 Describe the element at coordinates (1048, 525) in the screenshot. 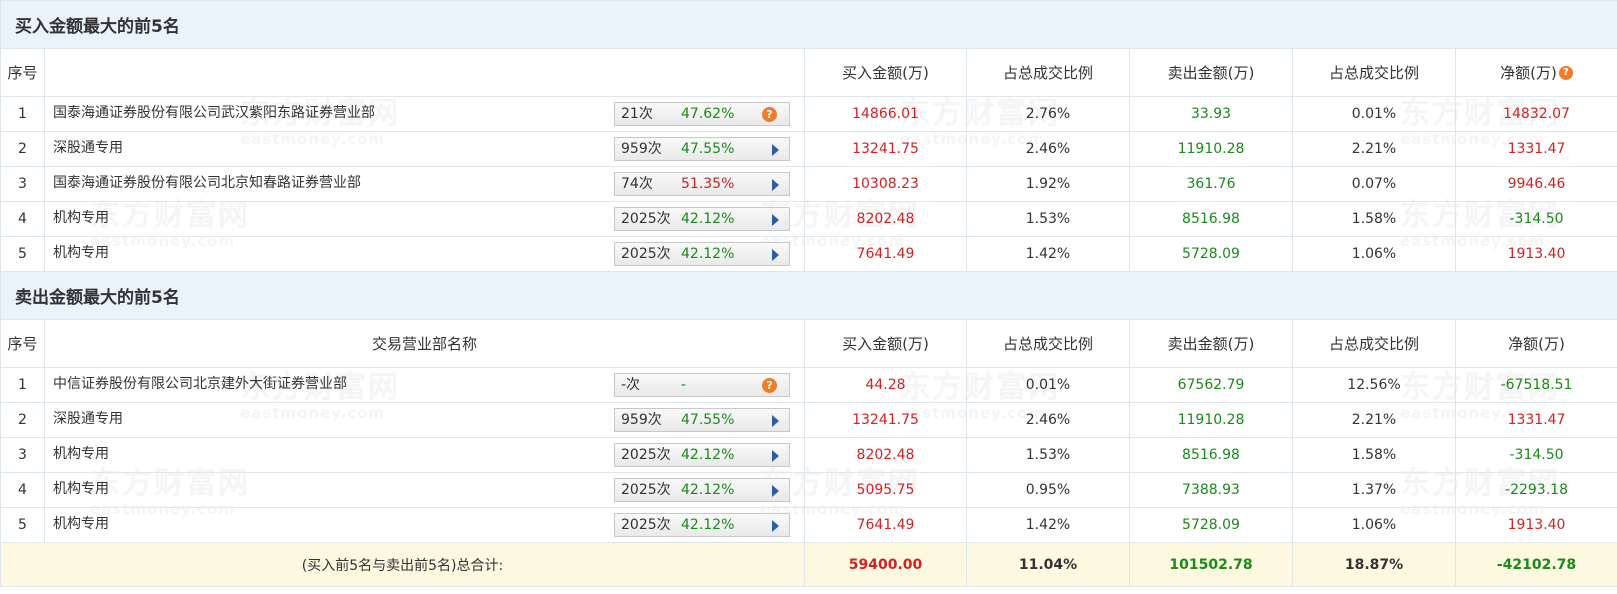

I see `buy-pct: 1.42%` at that location.